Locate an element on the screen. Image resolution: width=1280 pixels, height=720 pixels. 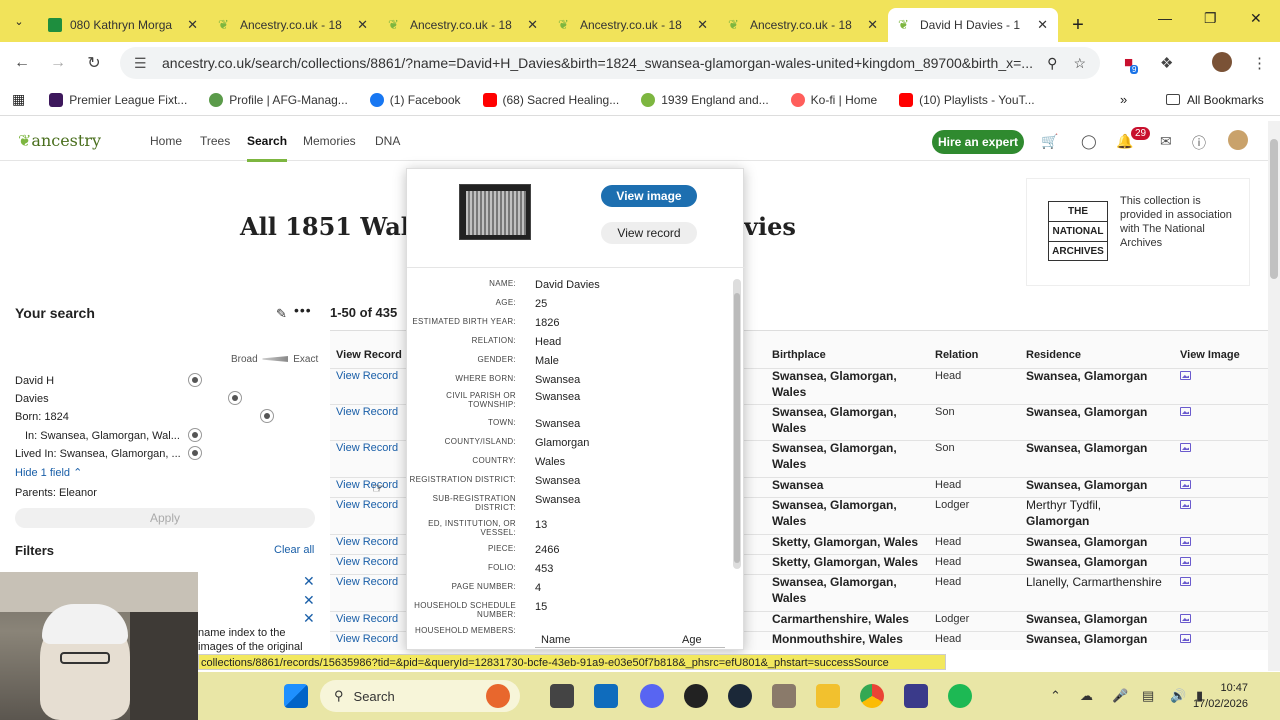
bookmark-kofi: Ko-fi | Home is located at coordinates (833, 99).